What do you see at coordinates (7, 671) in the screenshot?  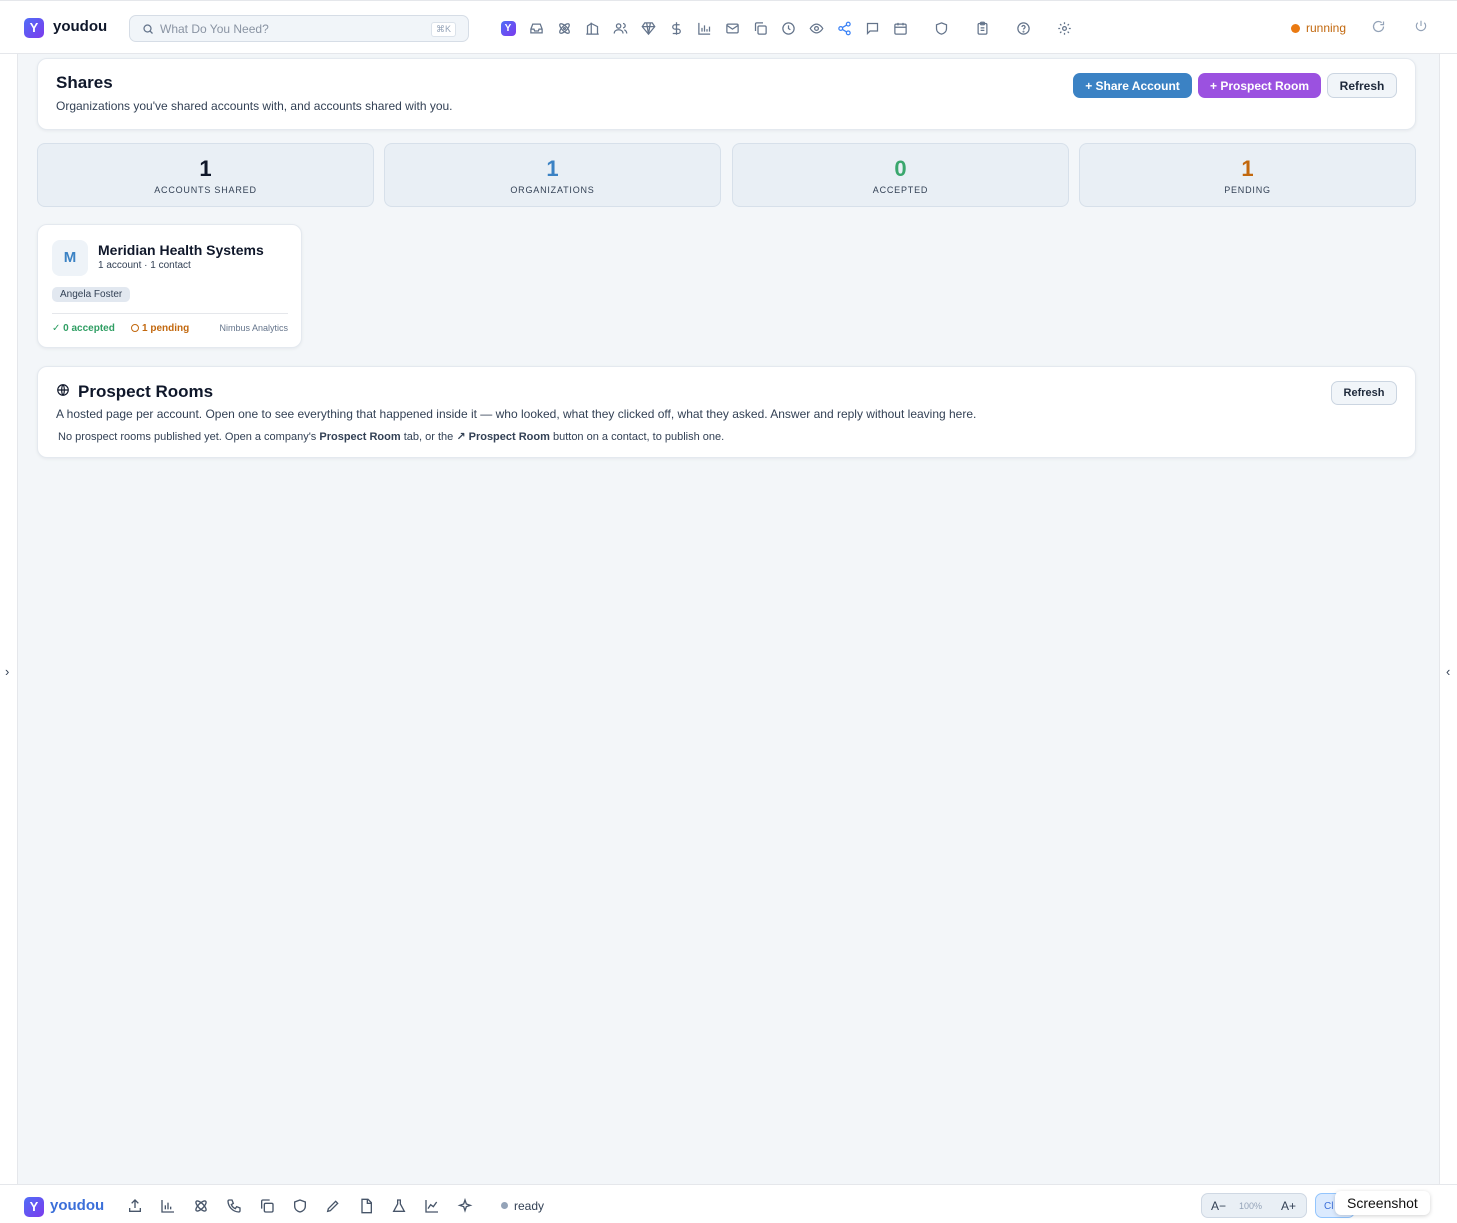 I see `expand-left-icon: ›` at bounding box center [7, 671].